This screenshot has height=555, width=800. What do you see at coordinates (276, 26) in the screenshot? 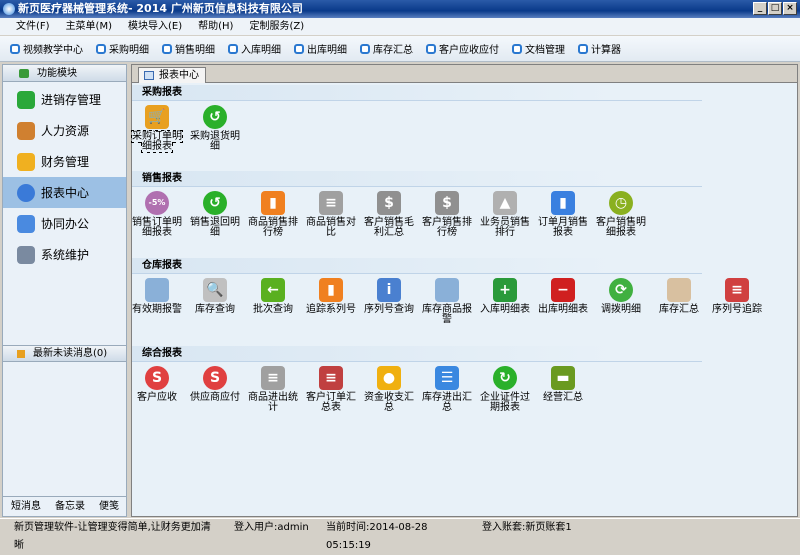
I see `menu-custom-service: 定制服务(Z)` at bounding box center [276, 26].